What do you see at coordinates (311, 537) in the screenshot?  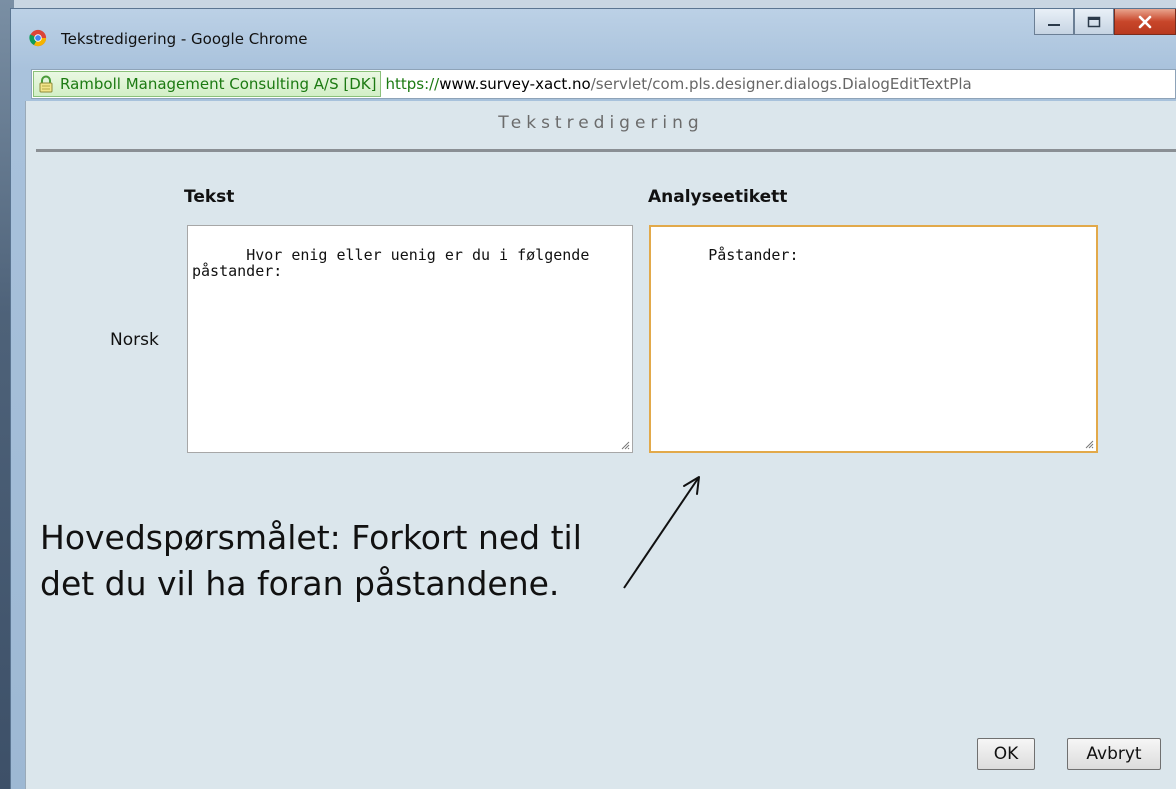 I see `annotation-line-1: Hovedspørsmålet: Forkort ned til` at bounding box center [311, 537].